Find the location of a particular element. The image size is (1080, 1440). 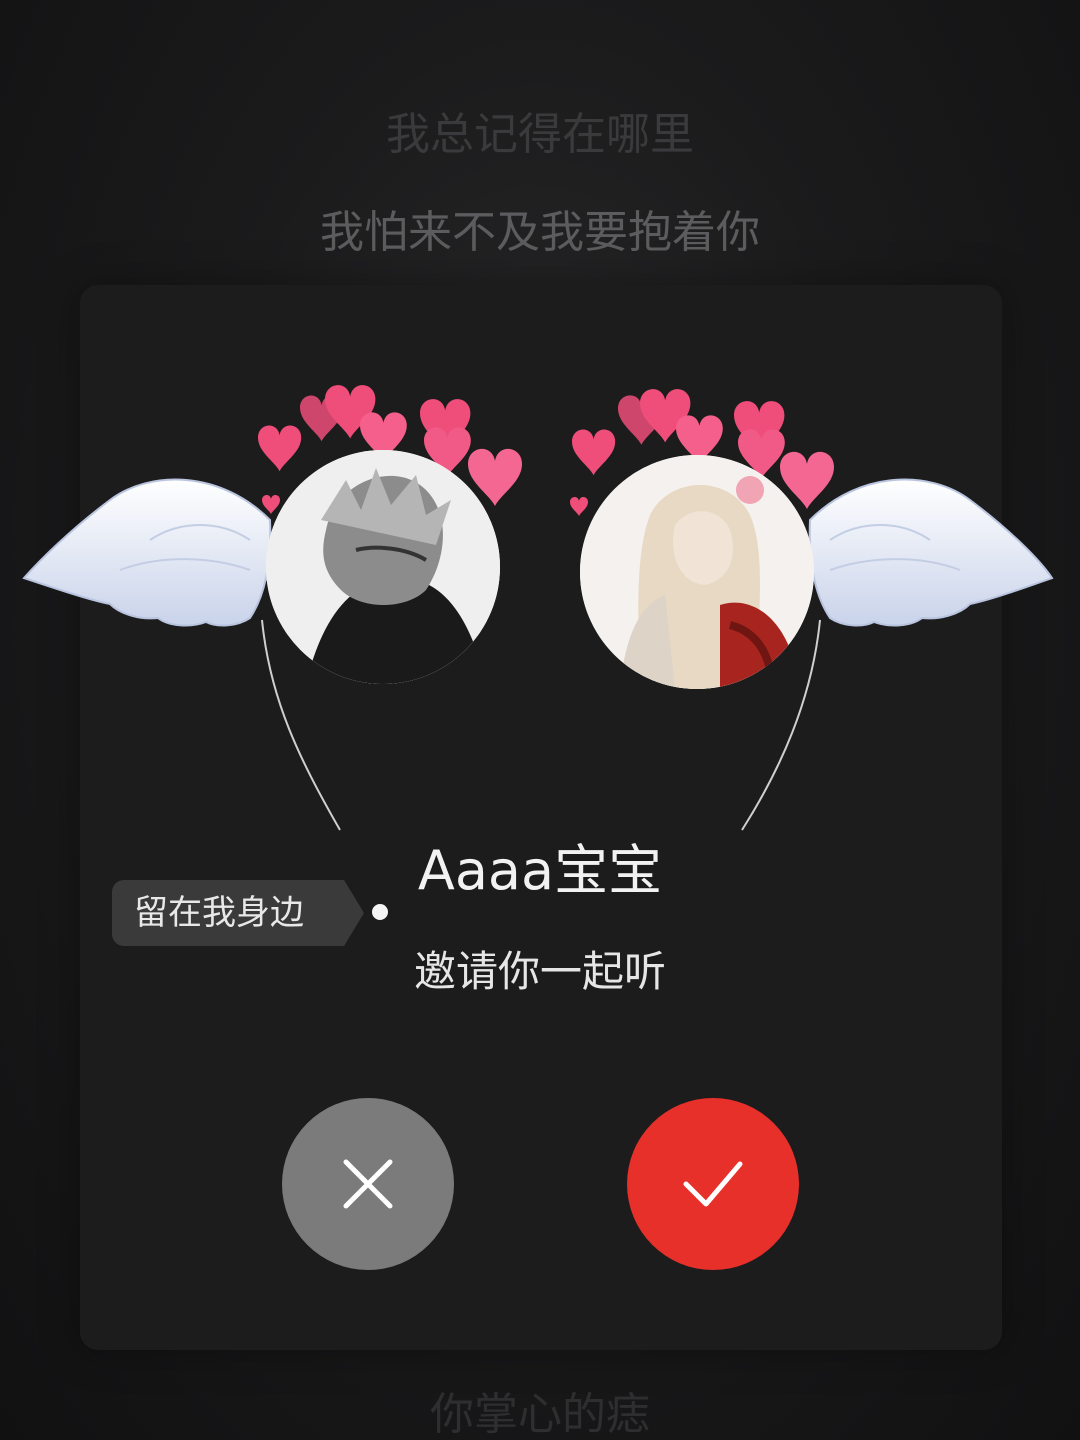

song-tag: 留在我身边 is located at coordinates (238, 913).